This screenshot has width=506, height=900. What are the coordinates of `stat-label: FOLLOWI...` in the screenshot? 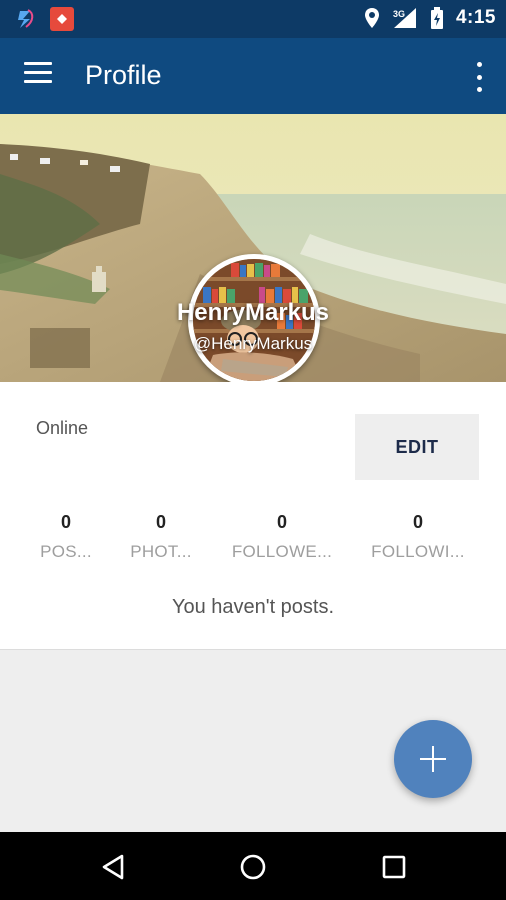 It's located at (418, 551).